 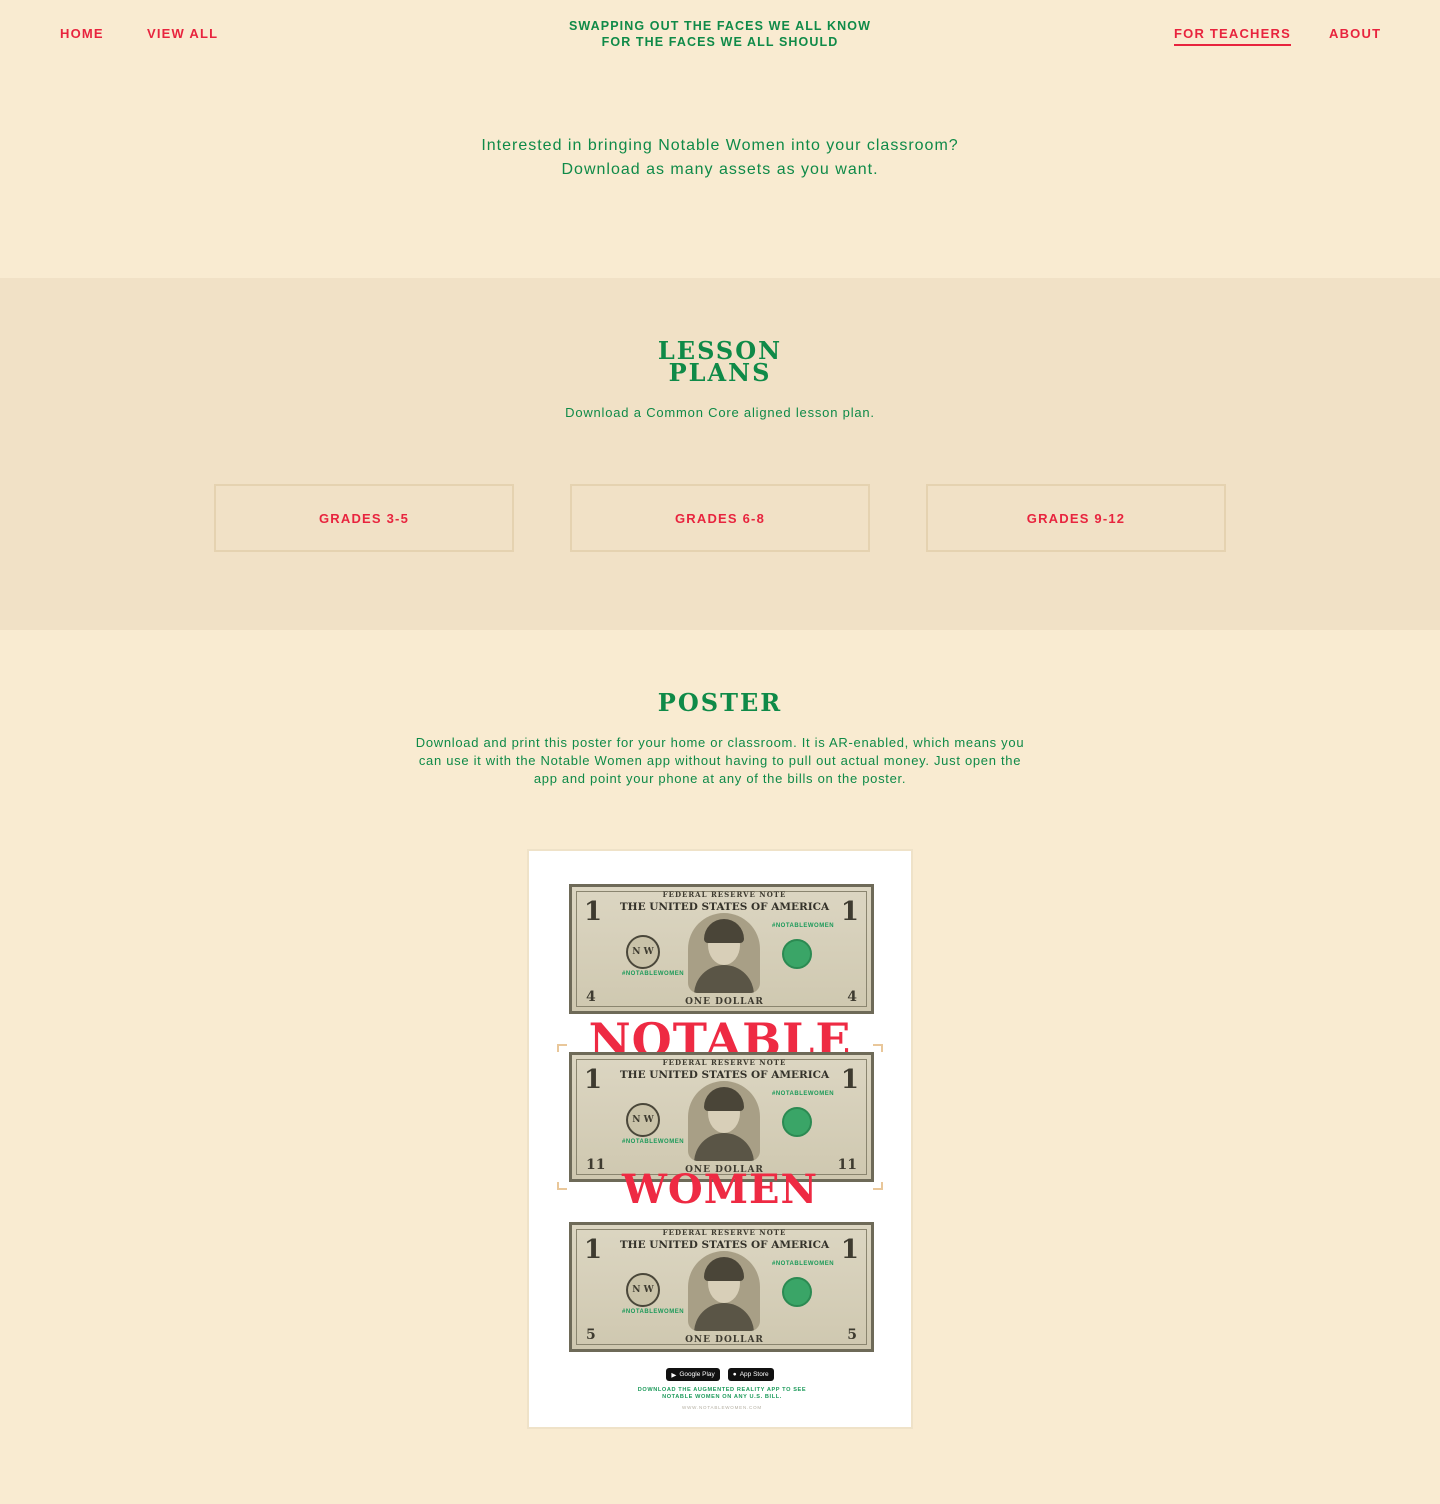 I want to click on google-play-label: Google Play, so click(x=697, y=1374).